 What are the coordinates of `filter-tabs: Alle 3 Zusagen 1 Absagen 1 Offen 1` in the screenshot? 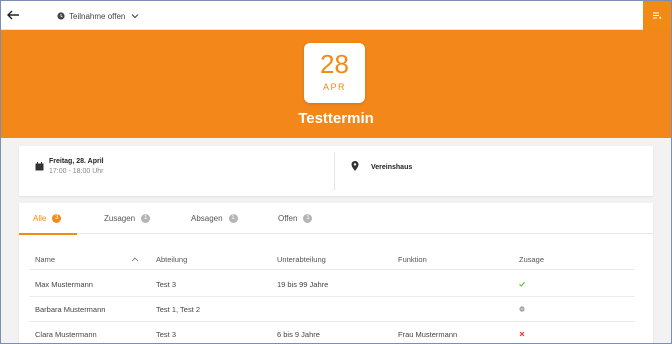 It's located at (336, 219).